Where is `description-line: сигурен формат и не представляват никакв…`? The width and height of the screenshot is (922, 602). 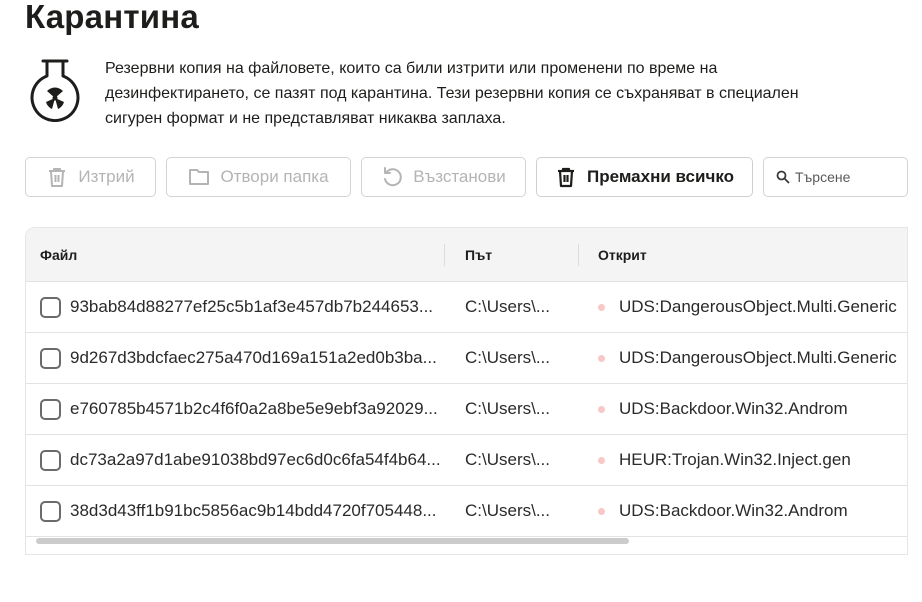 description-line: сигурен формат и не представляват никакв… is located at coordinates (305, 118).